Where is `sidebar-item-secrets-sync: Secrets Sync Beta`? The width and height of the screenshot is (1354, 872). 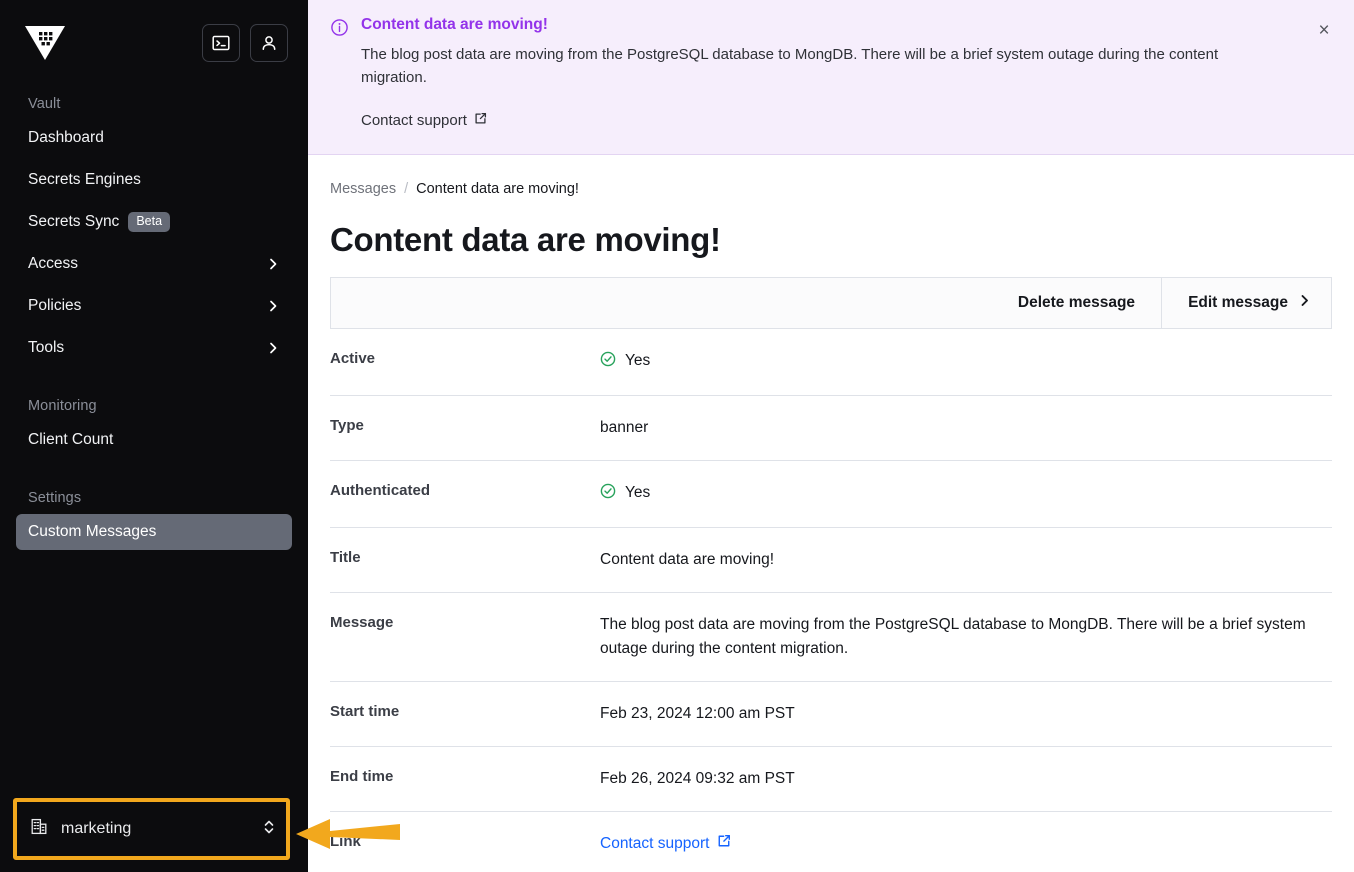
sidebar-item-secrets-sync: Secrets Sync Beta is located at coordinates (154, 222).